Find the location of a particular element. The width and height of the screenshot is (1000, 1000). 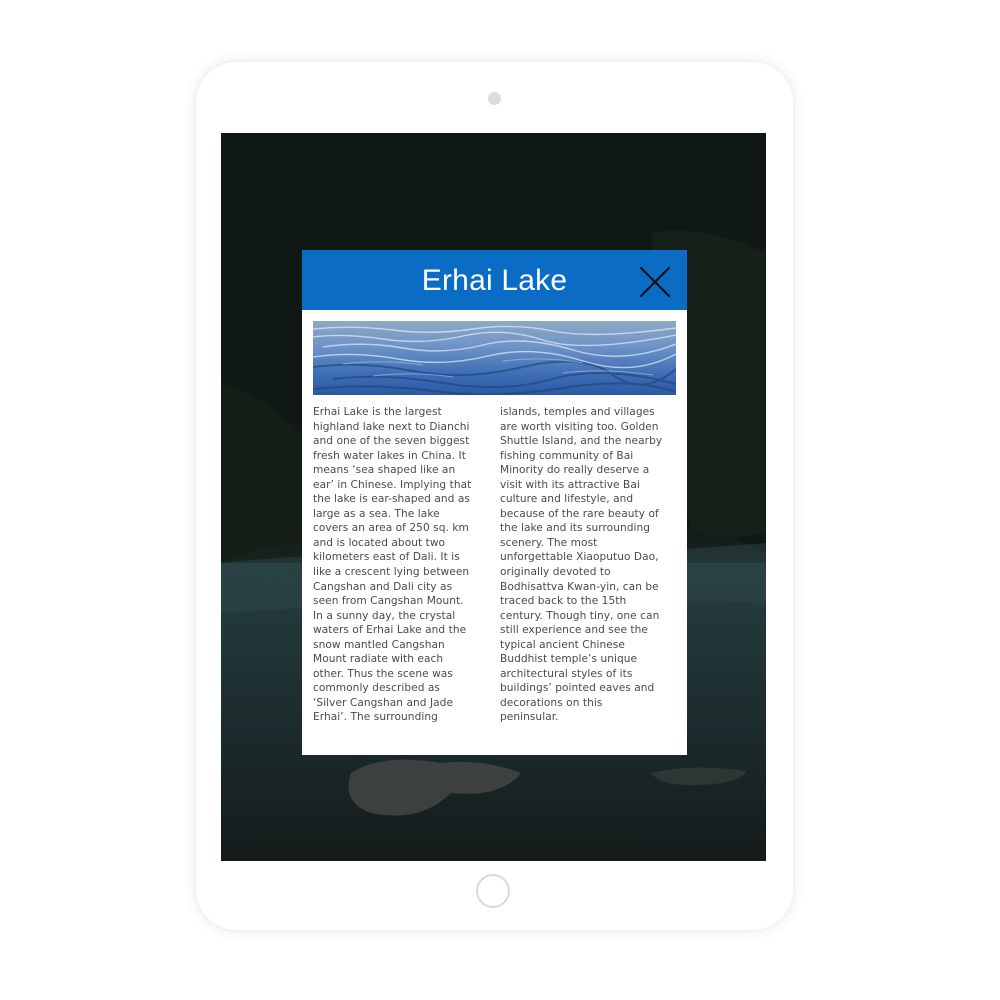

close-icon is located at coordinates (655, 282).